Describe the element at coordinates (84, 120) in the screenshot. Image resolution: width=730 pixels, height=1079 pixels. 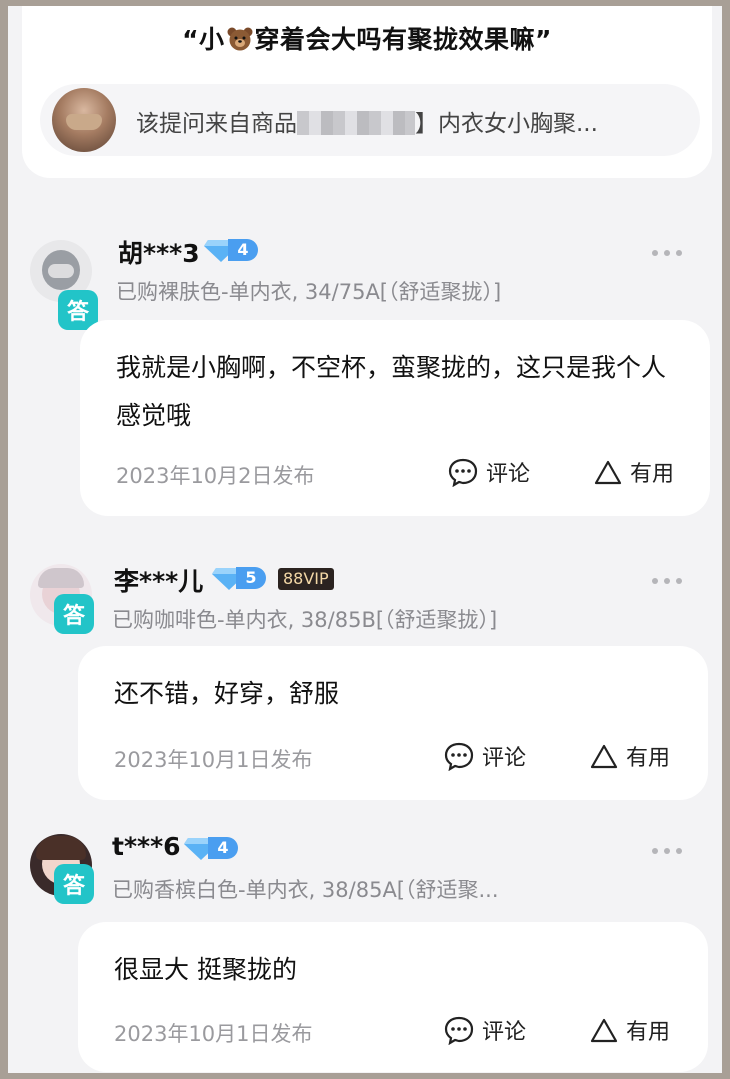
I see `product-thumbnail` at that location.